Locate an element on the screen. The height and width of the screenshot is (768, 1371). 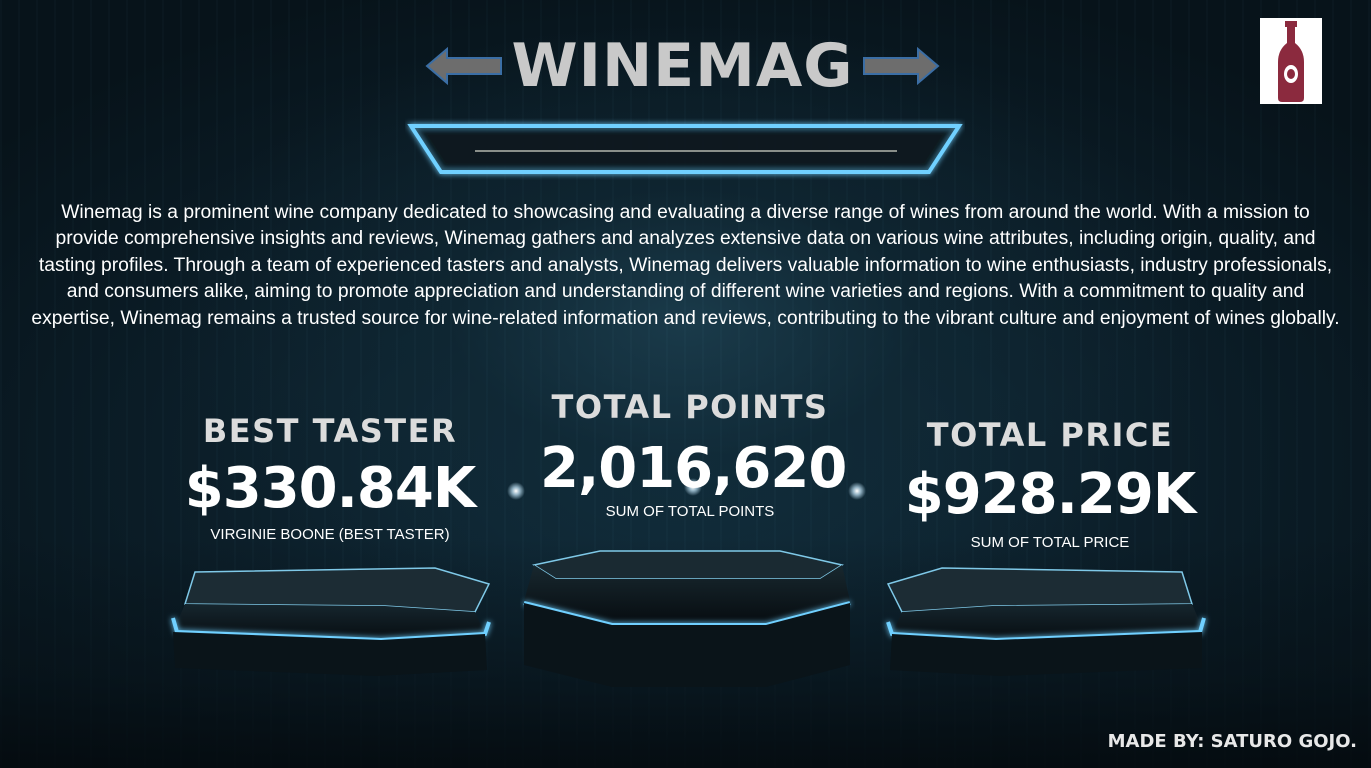
sparkle-left is located at coordinates (516, 491).